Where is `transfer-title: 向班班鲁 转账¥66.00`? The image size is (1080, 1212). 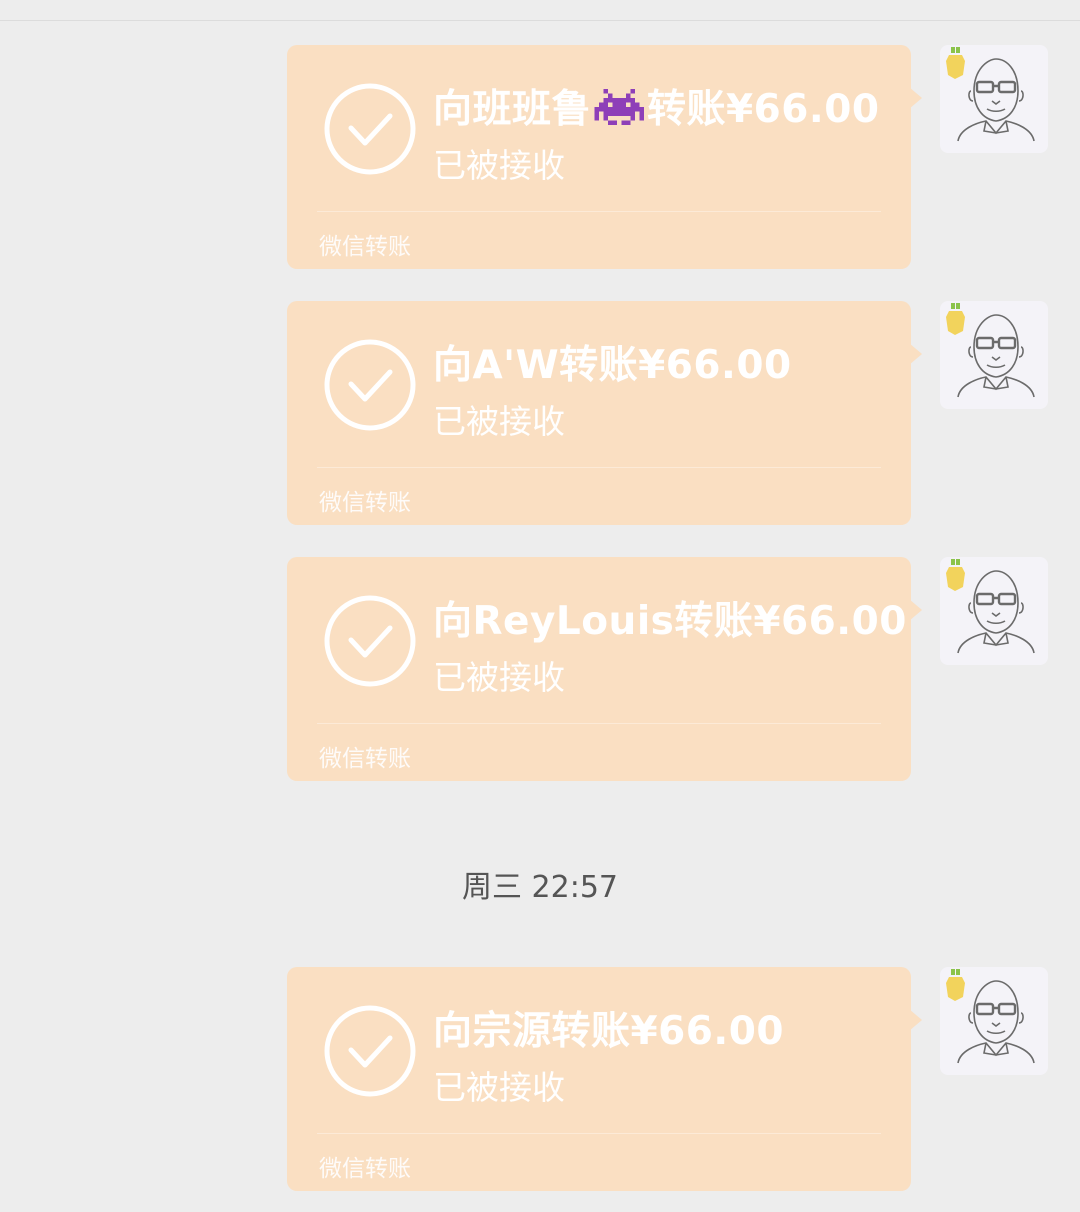
transfer-title: 向班班鲁 转账¥66.00 is located at coordinates (656, 106).